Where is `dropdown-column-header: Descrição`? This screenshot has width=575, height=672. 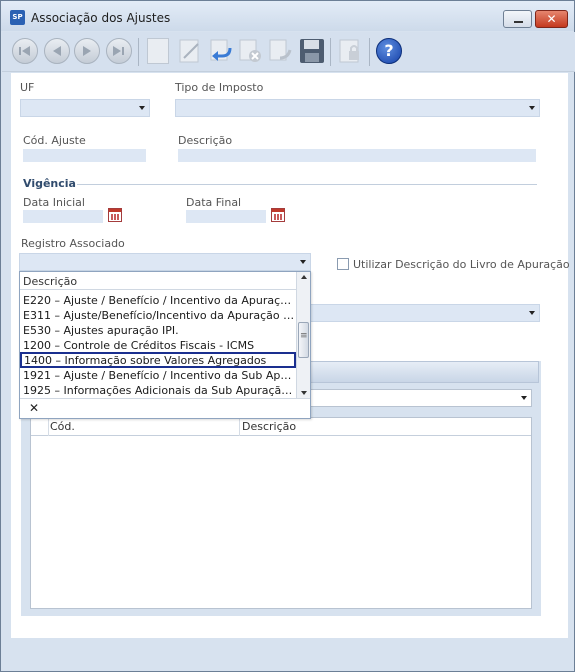 dropdown-column-header: Descrição is located at coordinates (158, 281).